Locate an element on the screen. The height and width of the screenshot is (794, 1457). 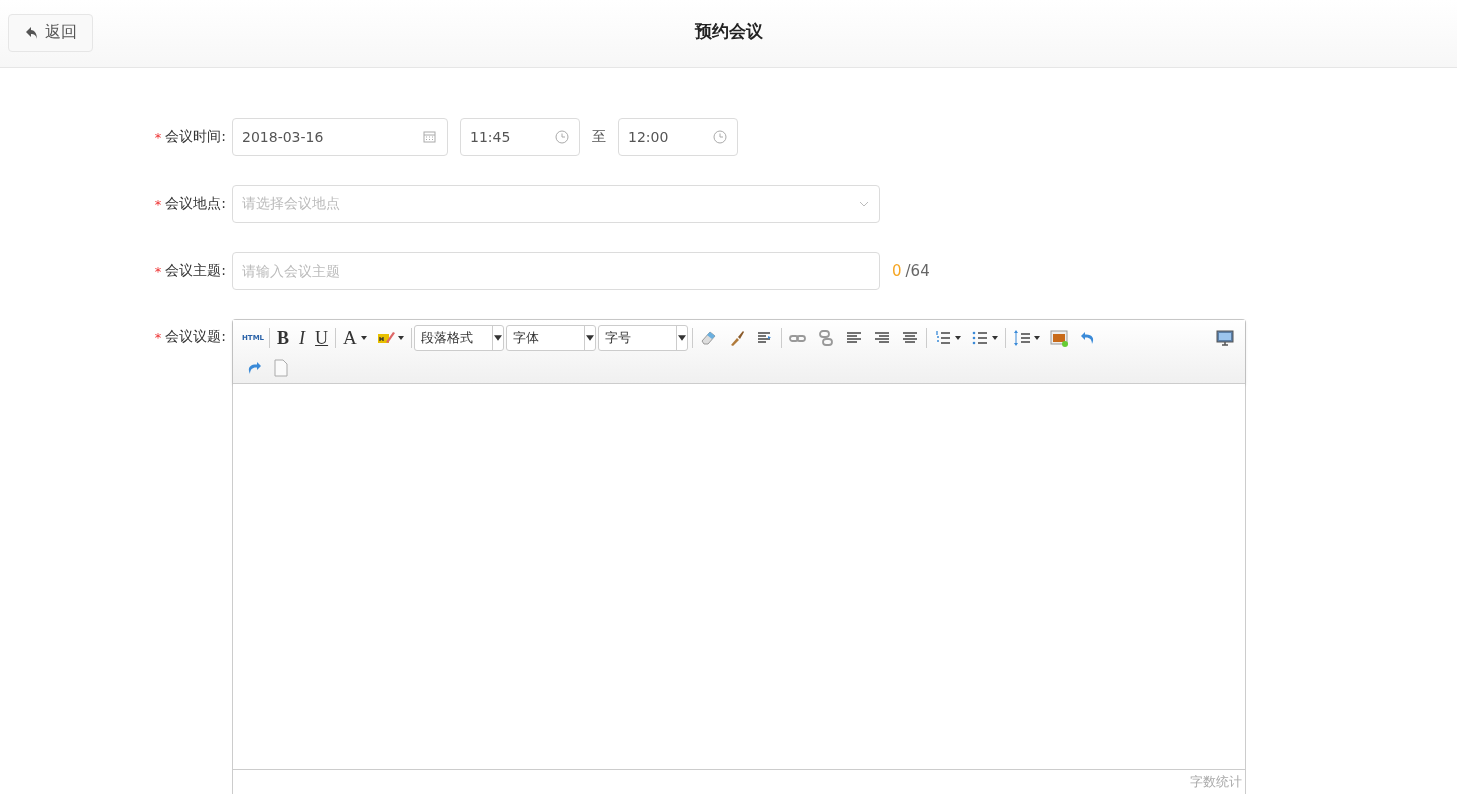
range-separator: 至 is located at coordinates (599, 137).